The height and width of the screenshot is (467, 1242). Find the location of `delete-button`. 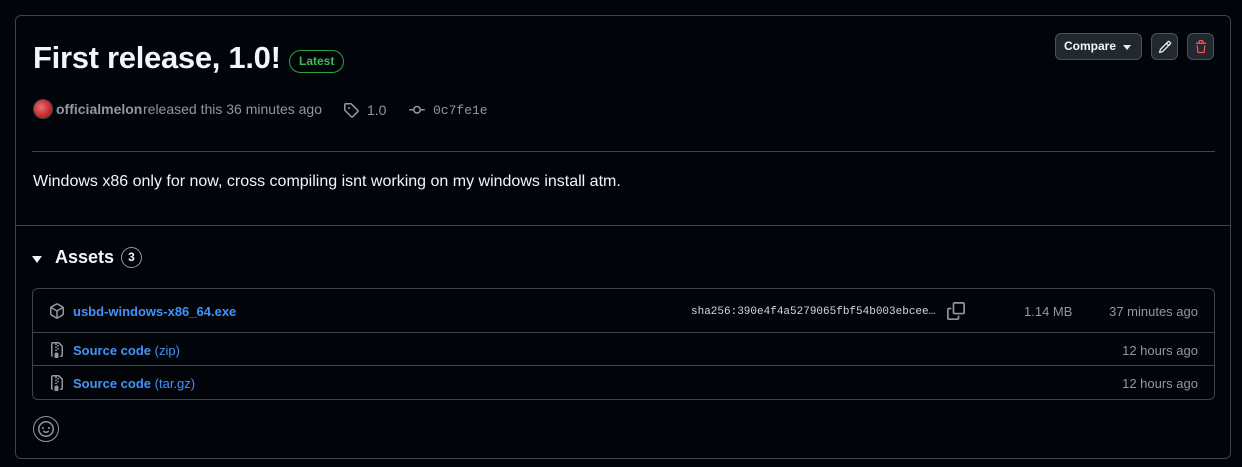

delete-button is located at coordinates (1200, 46).